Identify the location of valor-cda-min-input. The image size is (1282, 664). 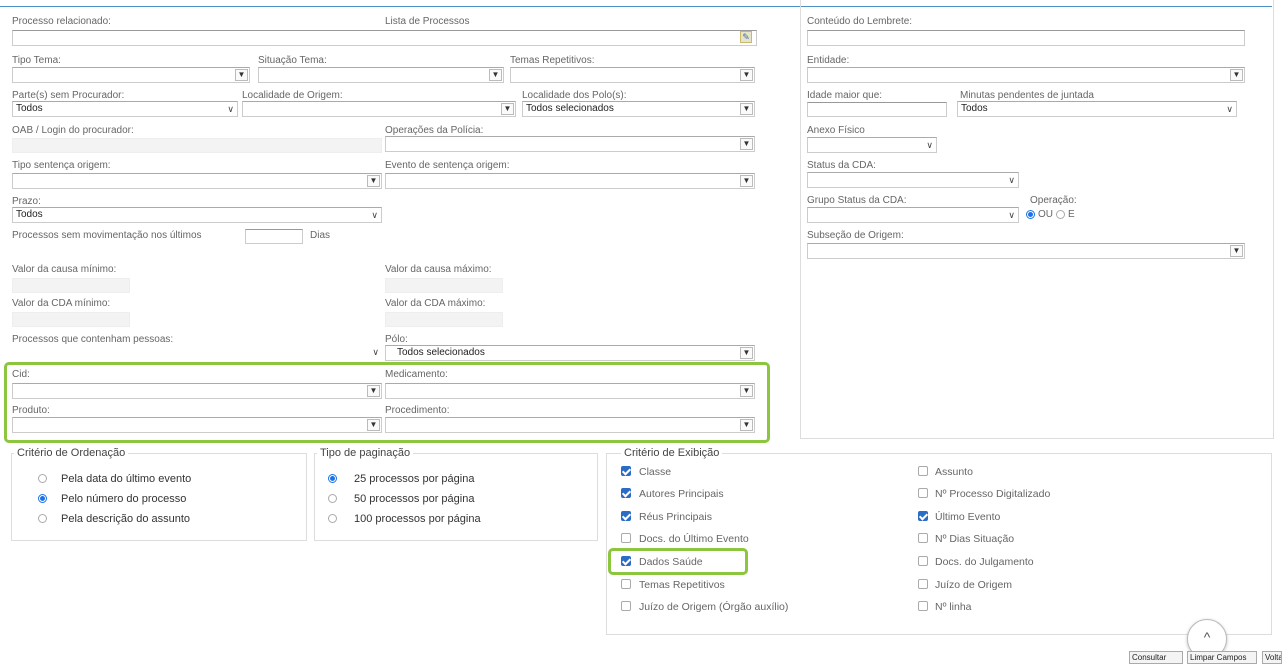
(71, 319).